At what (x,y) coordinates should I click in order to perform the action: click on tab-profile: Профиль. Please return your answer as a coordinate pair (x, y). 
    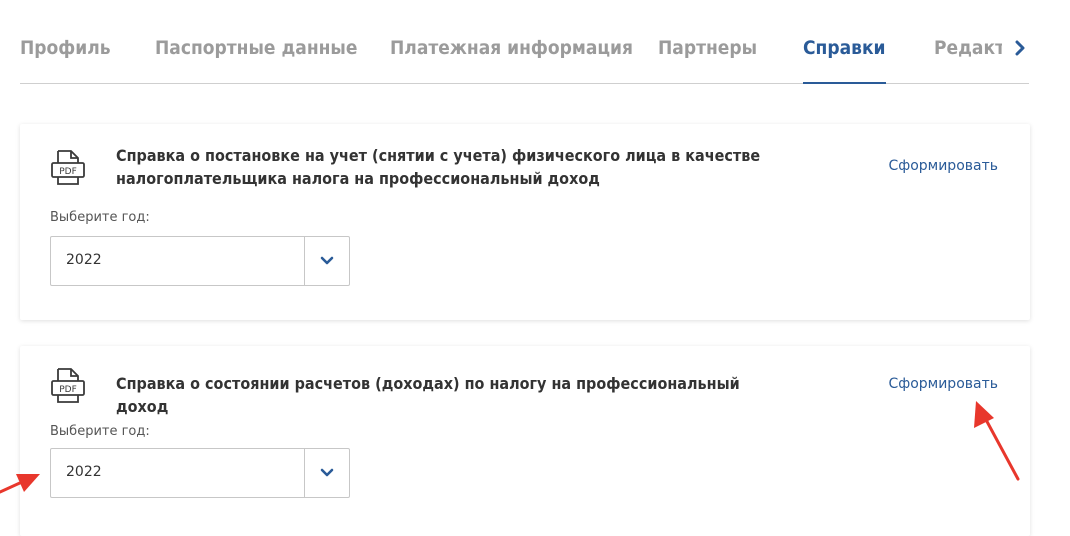
    Looking at the image, I should click on (65, 48).